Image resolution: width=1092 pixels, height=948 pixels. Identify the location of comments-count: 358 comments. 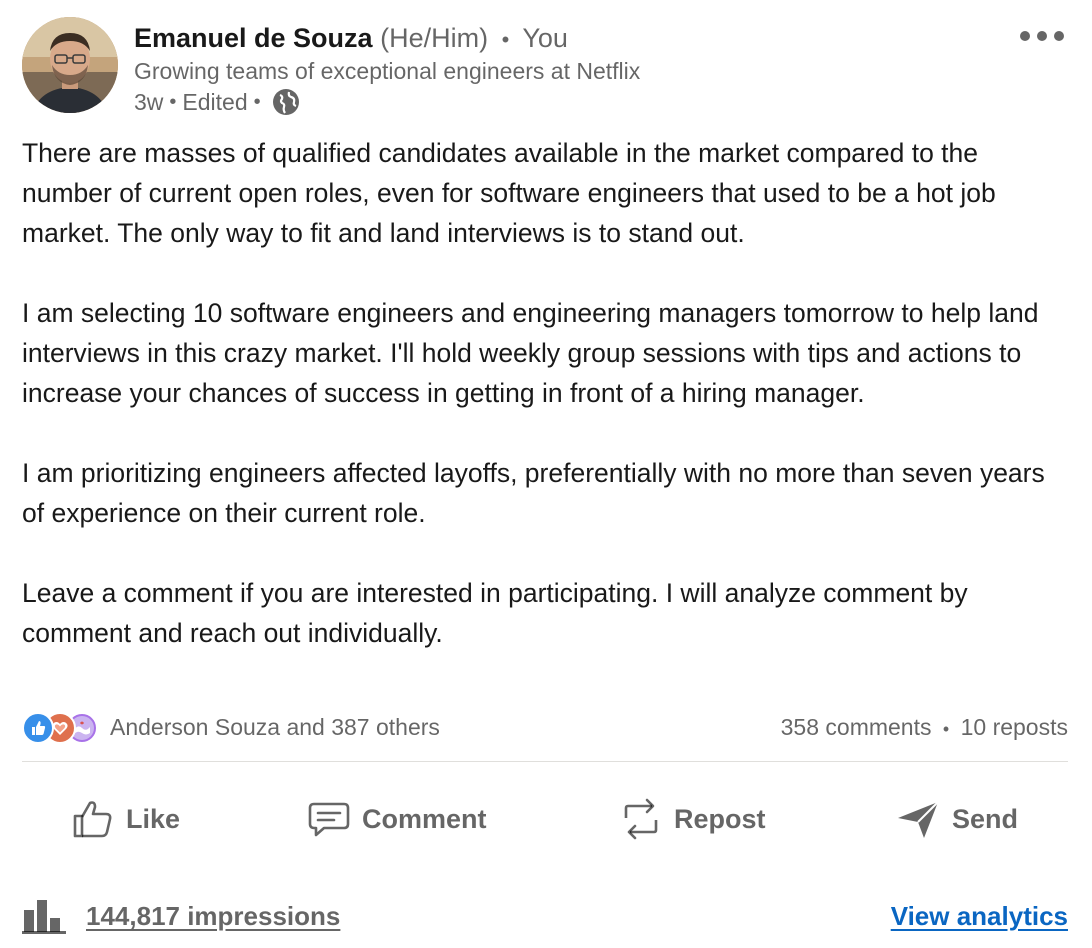
(856, 727).